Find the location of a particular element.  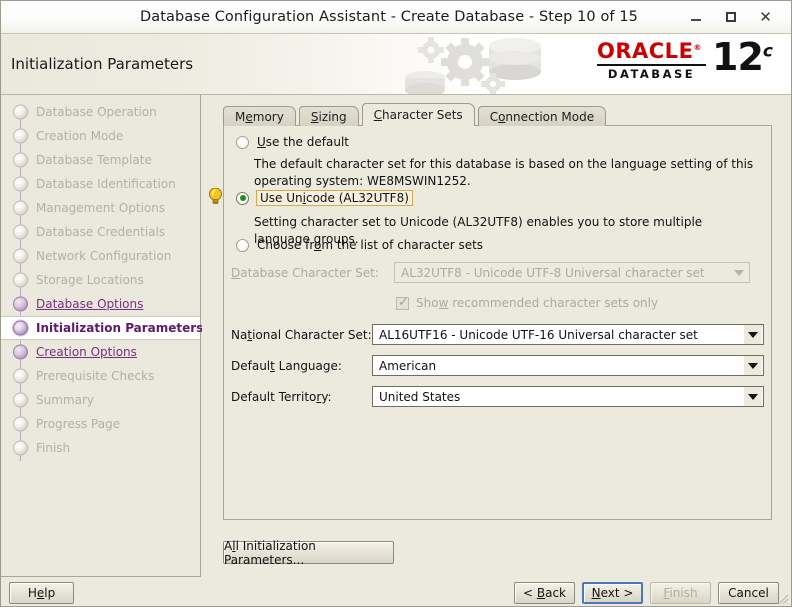

sidebar-item-label: Initialization Parameters is located at coordinates (120, 328).